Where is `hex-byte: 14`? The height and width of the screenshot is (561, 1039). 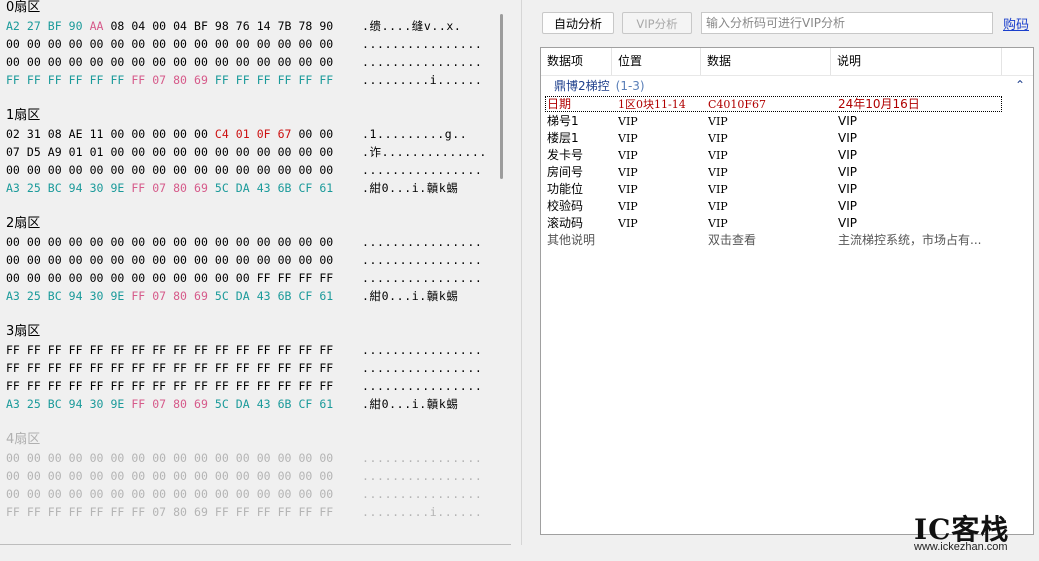
hex-byte: 14 is located at coordinates (267, 26).